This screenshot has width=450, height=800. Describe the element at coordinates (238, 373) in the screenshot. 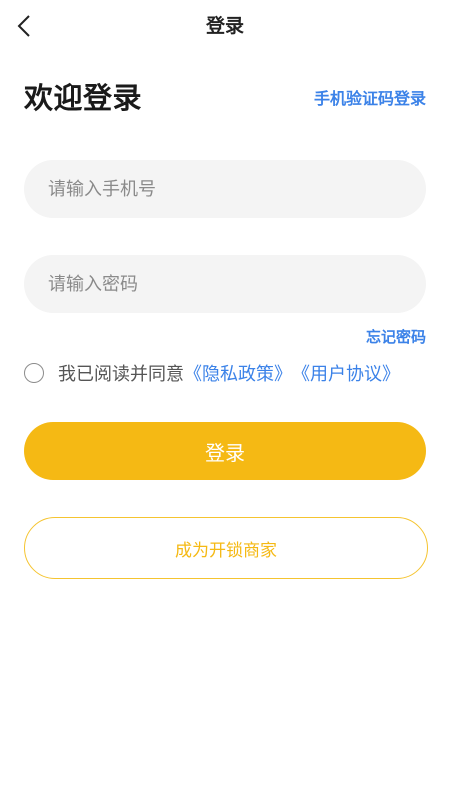

I see `privacy-policy-link: 《隐私政策》` at that location.